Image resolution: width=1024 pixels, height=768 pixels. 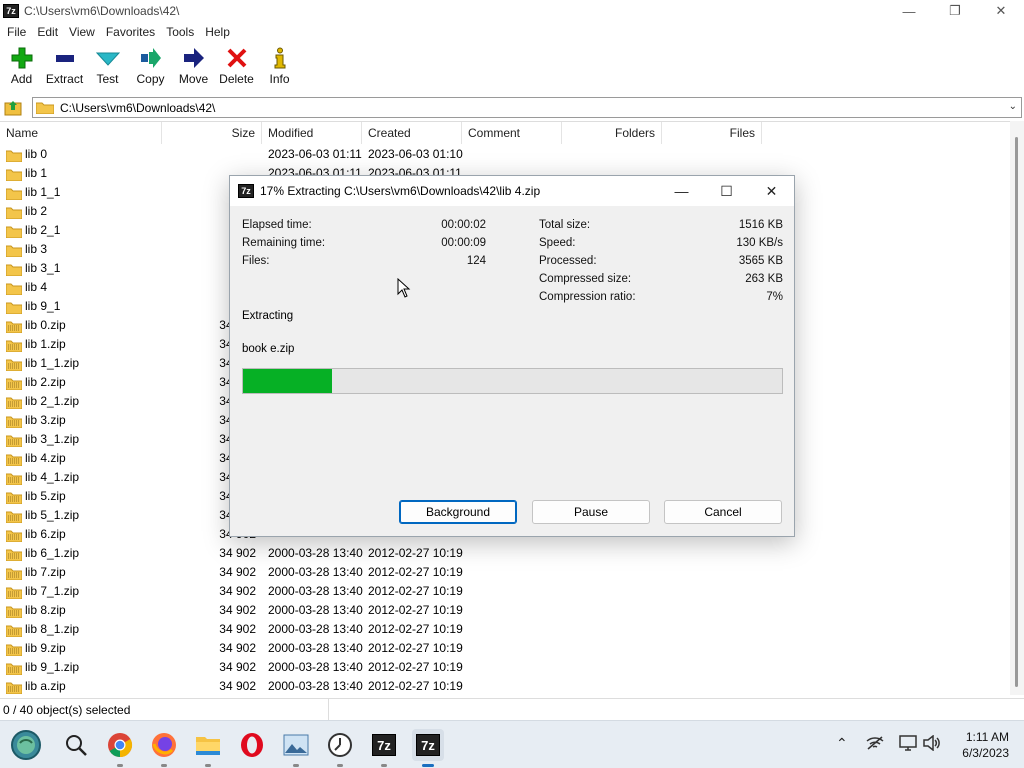 I want to click on add-button: Add, so click(x=21, y=68).